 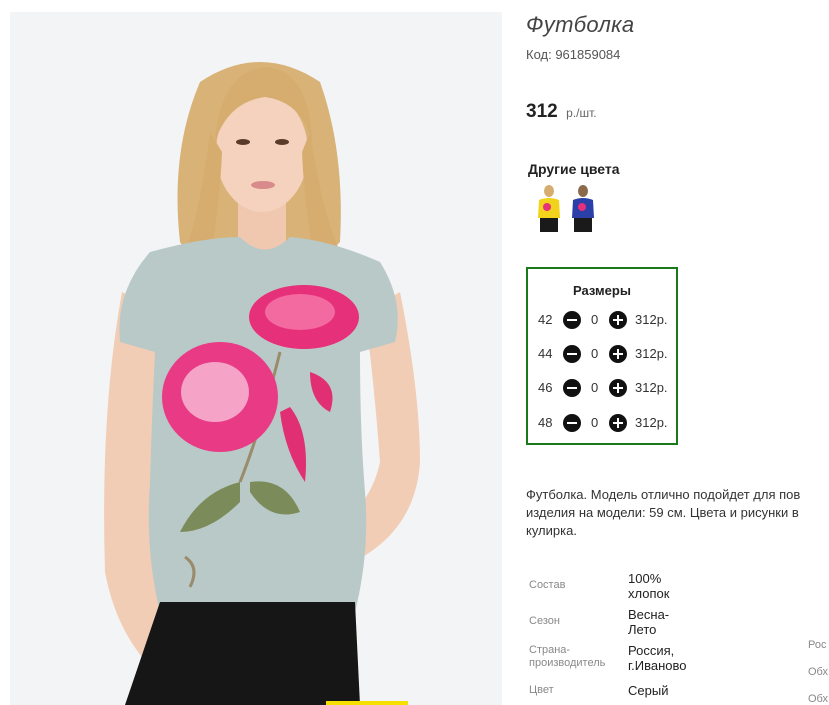 I want to click on spec-label-line: Страна-, so click(x=550, y=650).